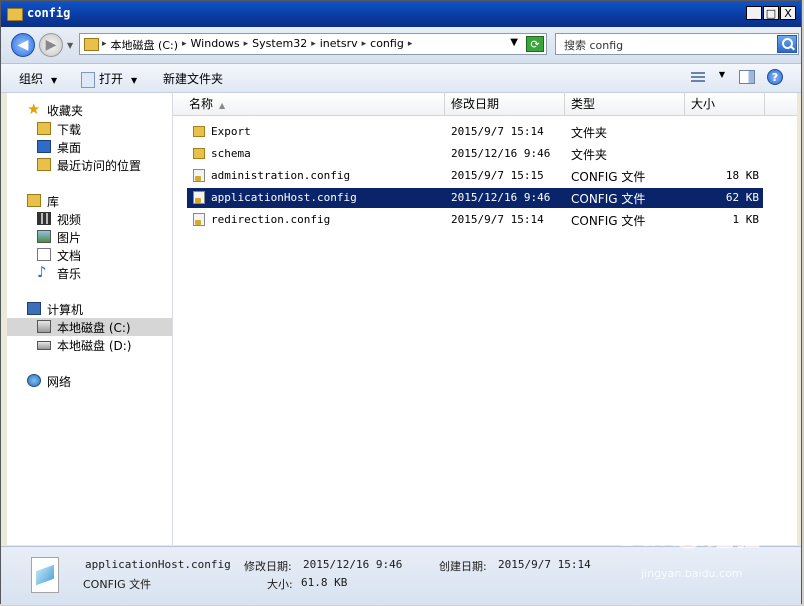 This screenshot has width=804, height=606. I want to click on details-size-label: 大小:, so click(280, 584).